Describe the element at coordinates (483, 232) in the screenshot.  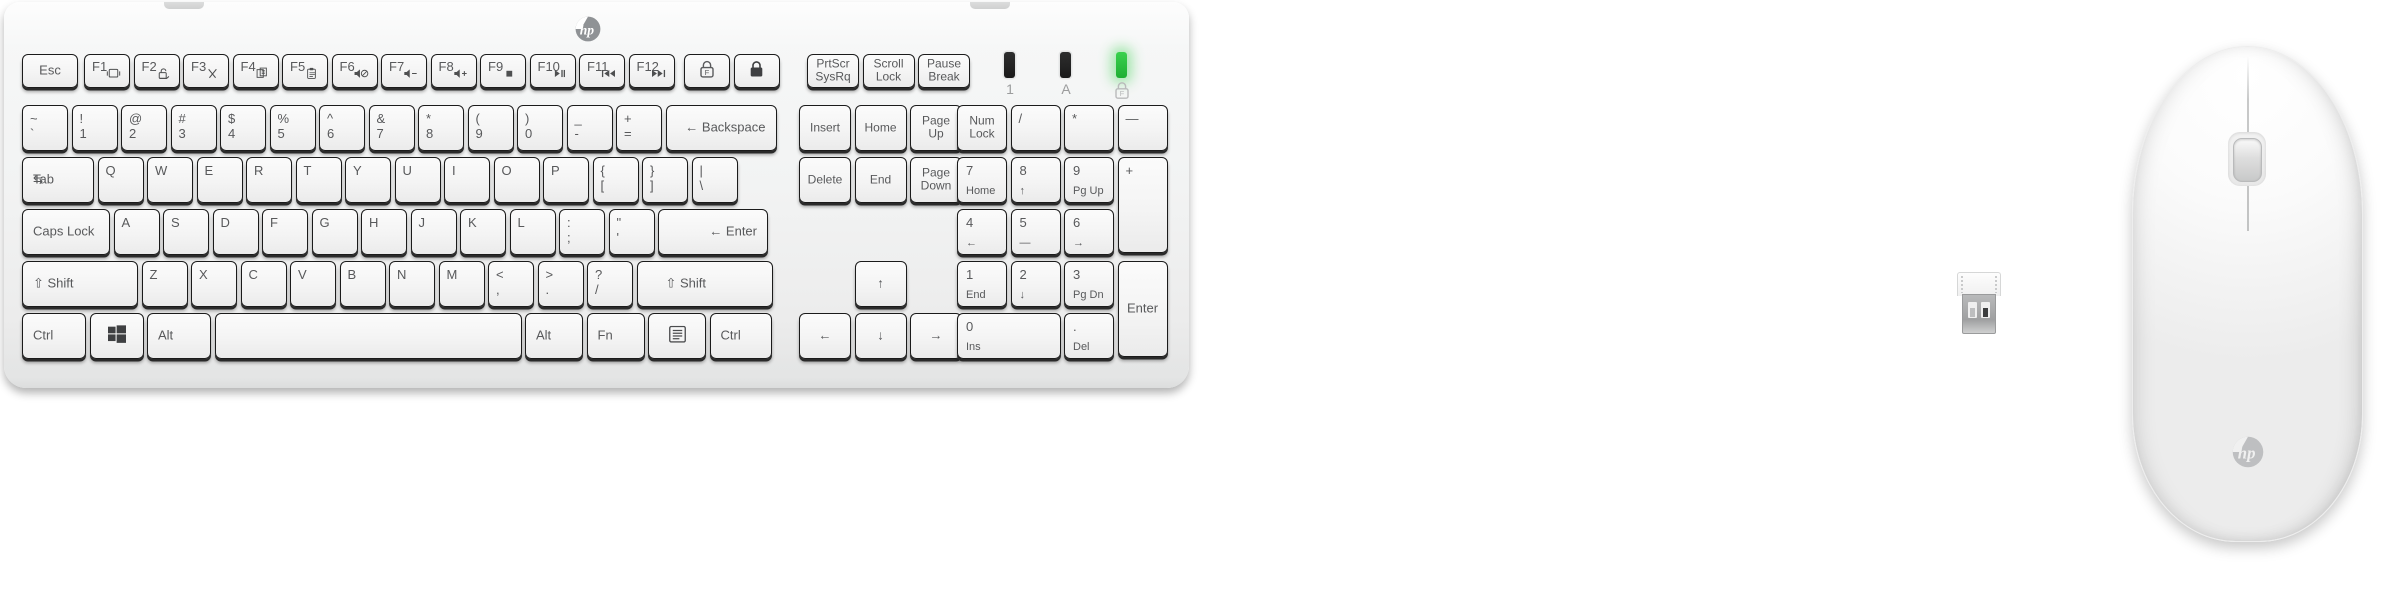
I see `key-k: K` at that location.